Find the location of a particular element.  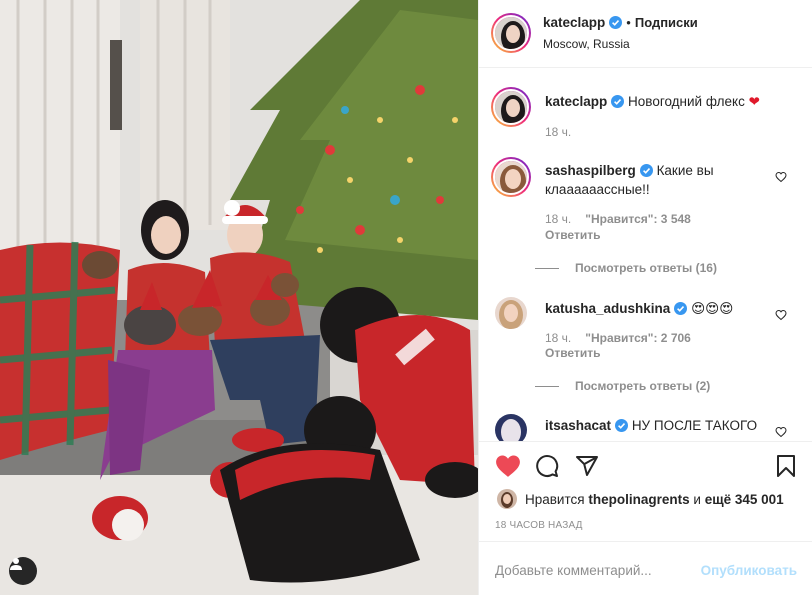

likes-conjunction: и is located at coordinates (697, 499).